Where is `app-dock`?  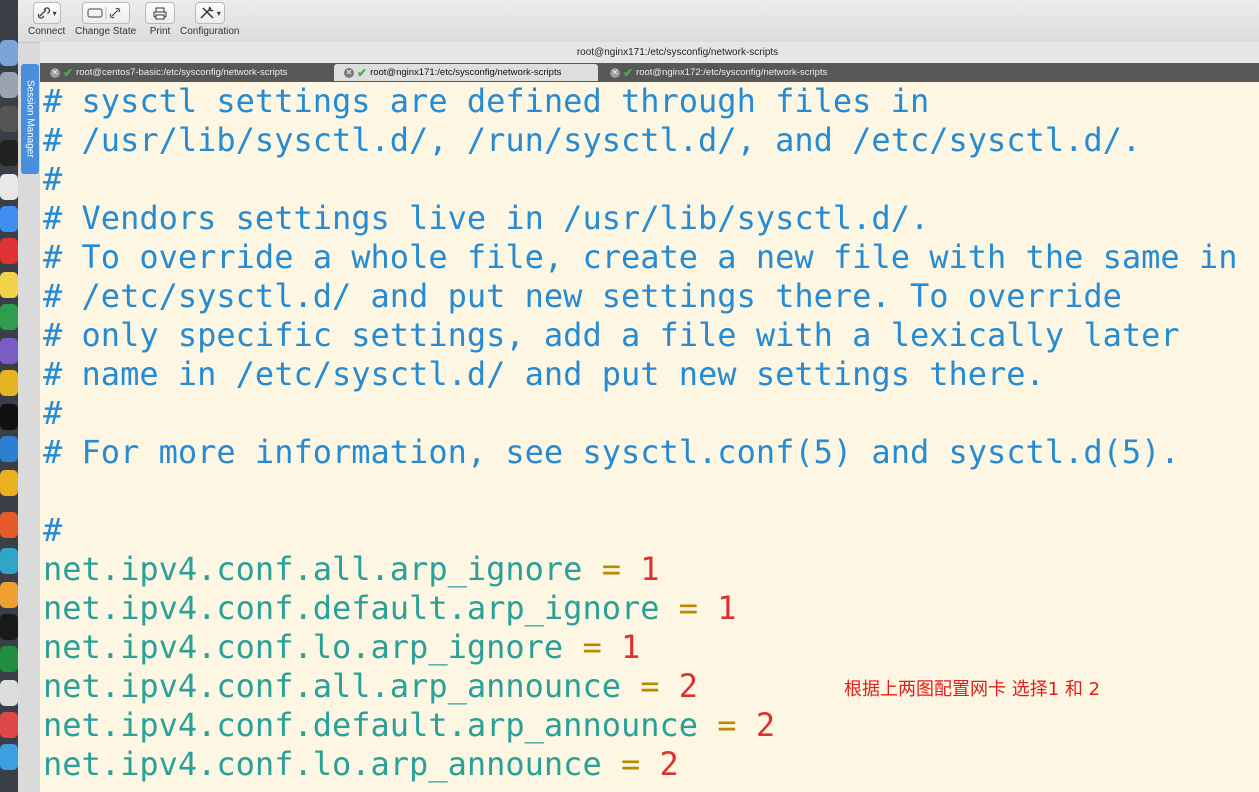 app-dock is located at coordinates (9, 396).